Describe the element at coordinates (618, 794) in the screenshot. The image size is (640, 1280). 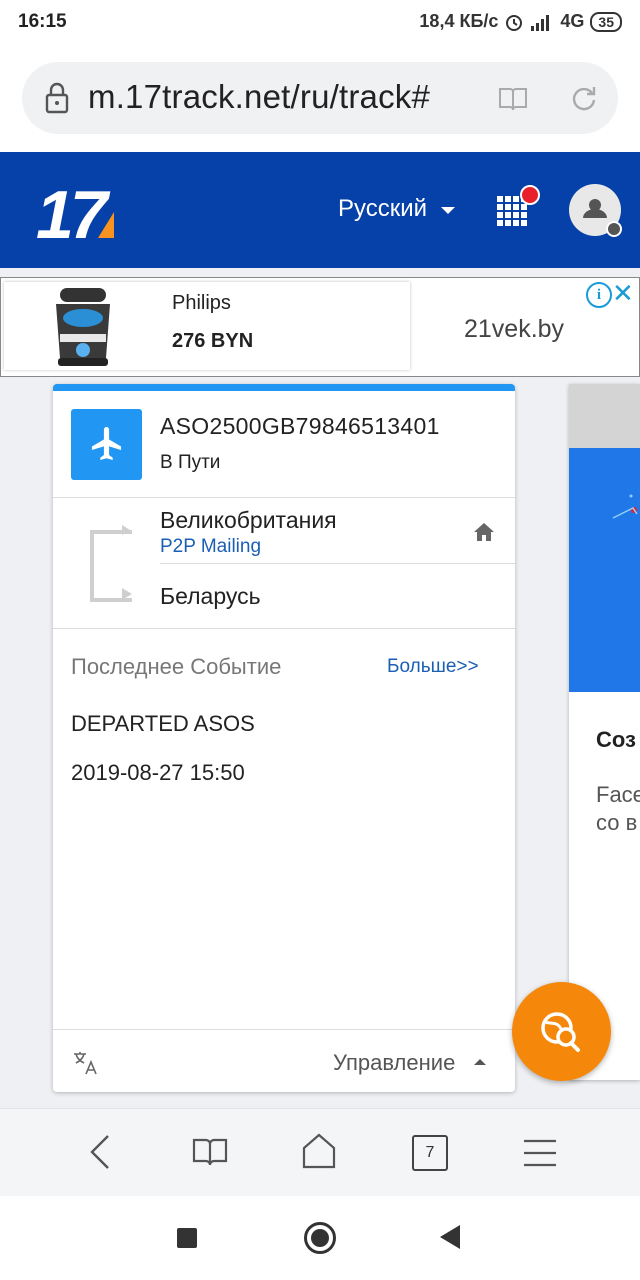
I see `side-card-text: Face` at that location.